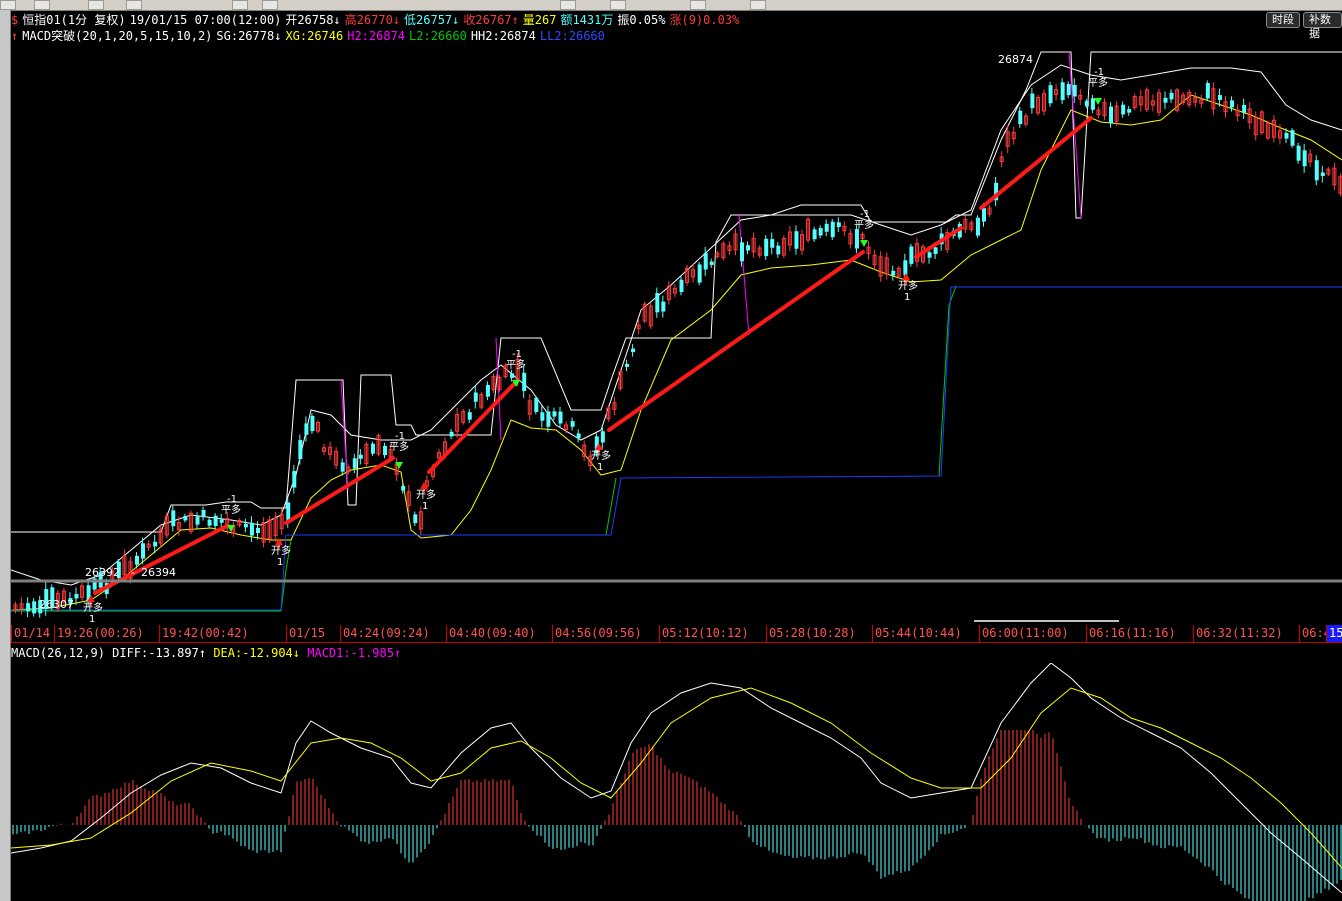 This screenshot has height=901, width=1342. Describe the element at coordinates (58, 653) in the screenshot. I see `macd-title: MACD(26,12,9)` at that location.